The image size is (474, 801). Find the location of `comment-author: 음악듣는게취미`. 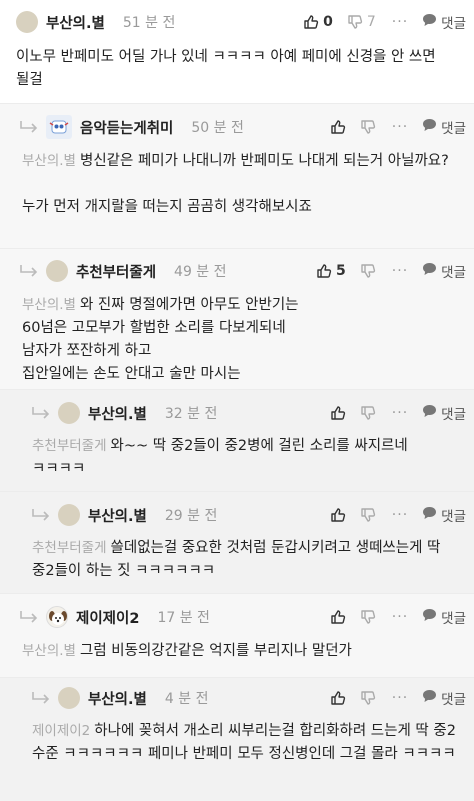

comment-author: 음악듣는게취미 is located at coordinates (126, 127).